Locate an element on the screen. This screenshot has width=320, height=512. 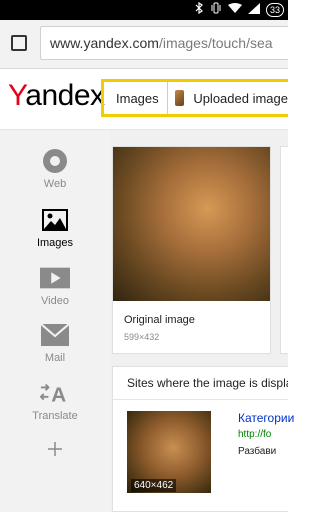
translate-icon: A is located at coordinates (55, 393).